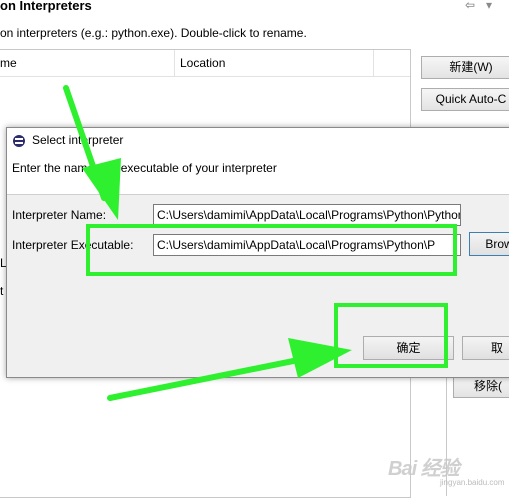 Image resolution: width=509 pixels, height=498 pixels. I want to click on left-fragment-2: t, so click(2, 291).